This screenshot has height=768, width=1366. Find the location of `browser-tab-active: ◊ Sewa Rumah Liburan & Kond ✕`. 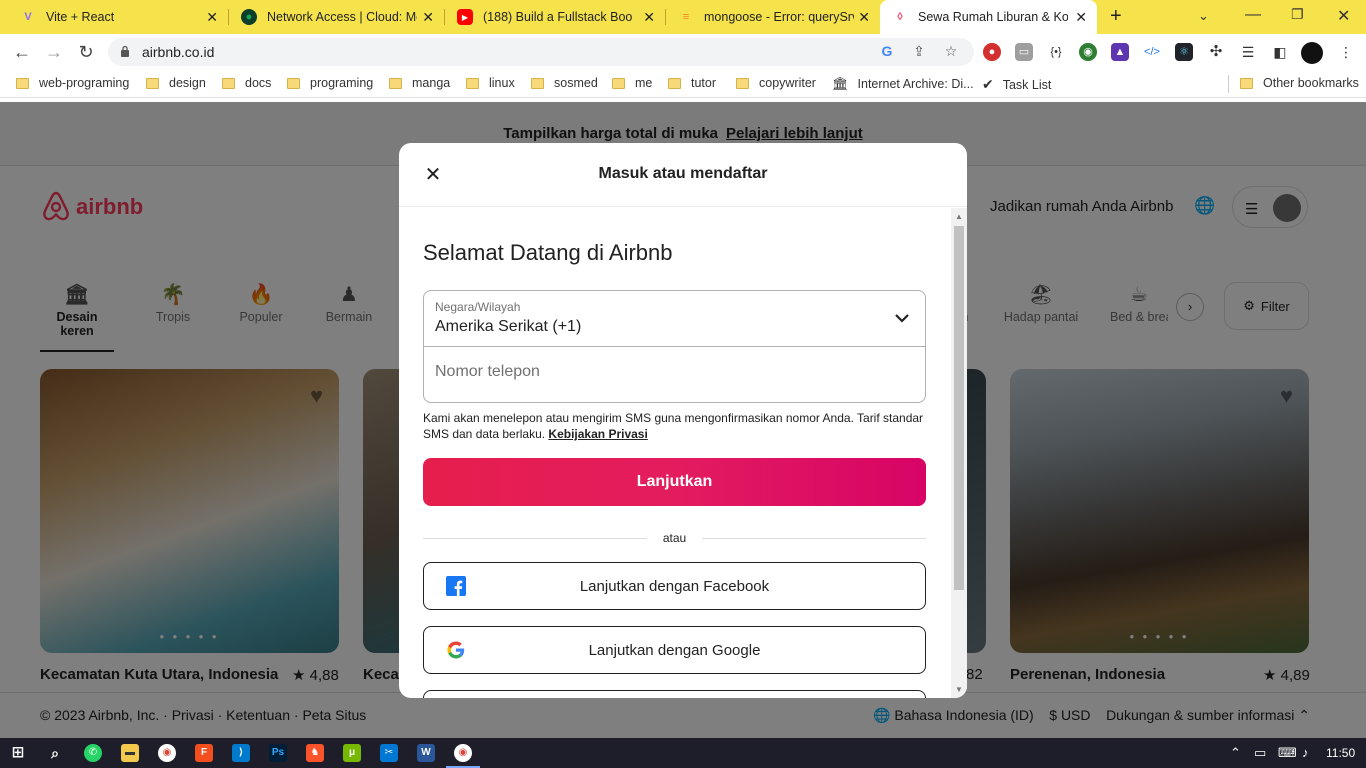

browser-tab-active: ◊ Sewa Rumah Liburan & Kond ✕ is located at coordinates (988, 17).